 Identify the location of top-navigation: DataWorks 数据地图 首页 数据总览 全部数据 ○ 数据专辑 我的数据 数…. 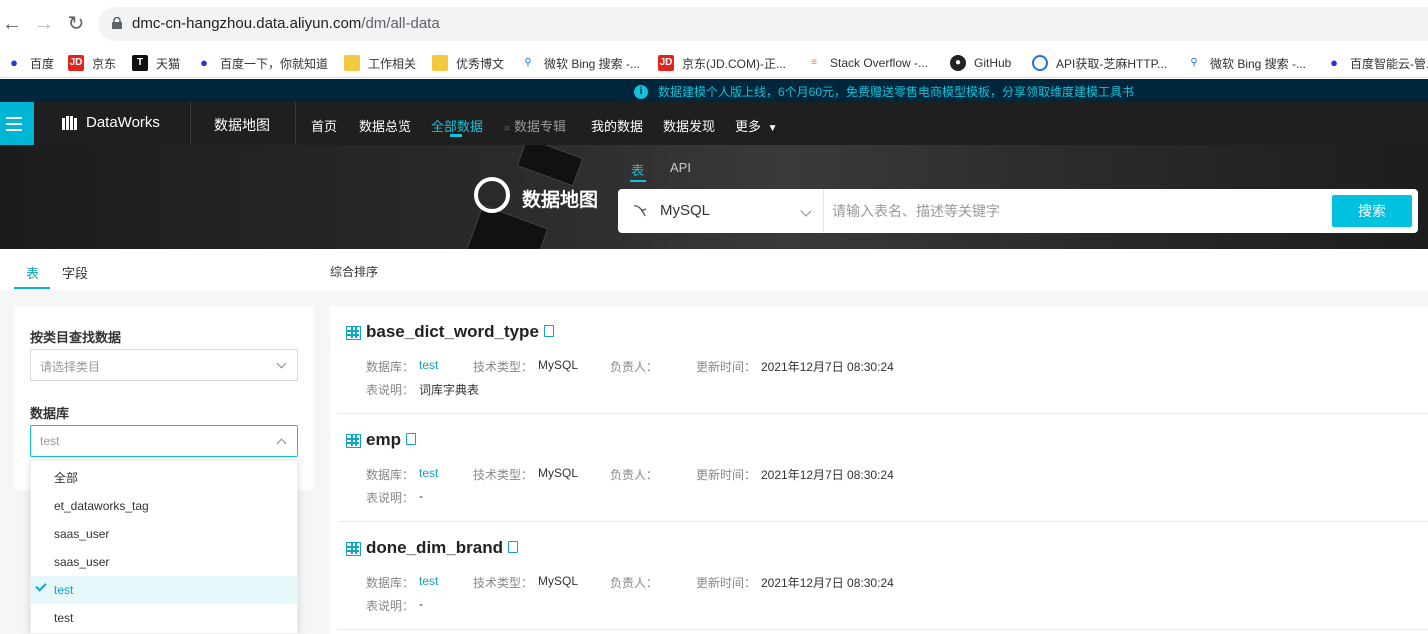
(714, 123).